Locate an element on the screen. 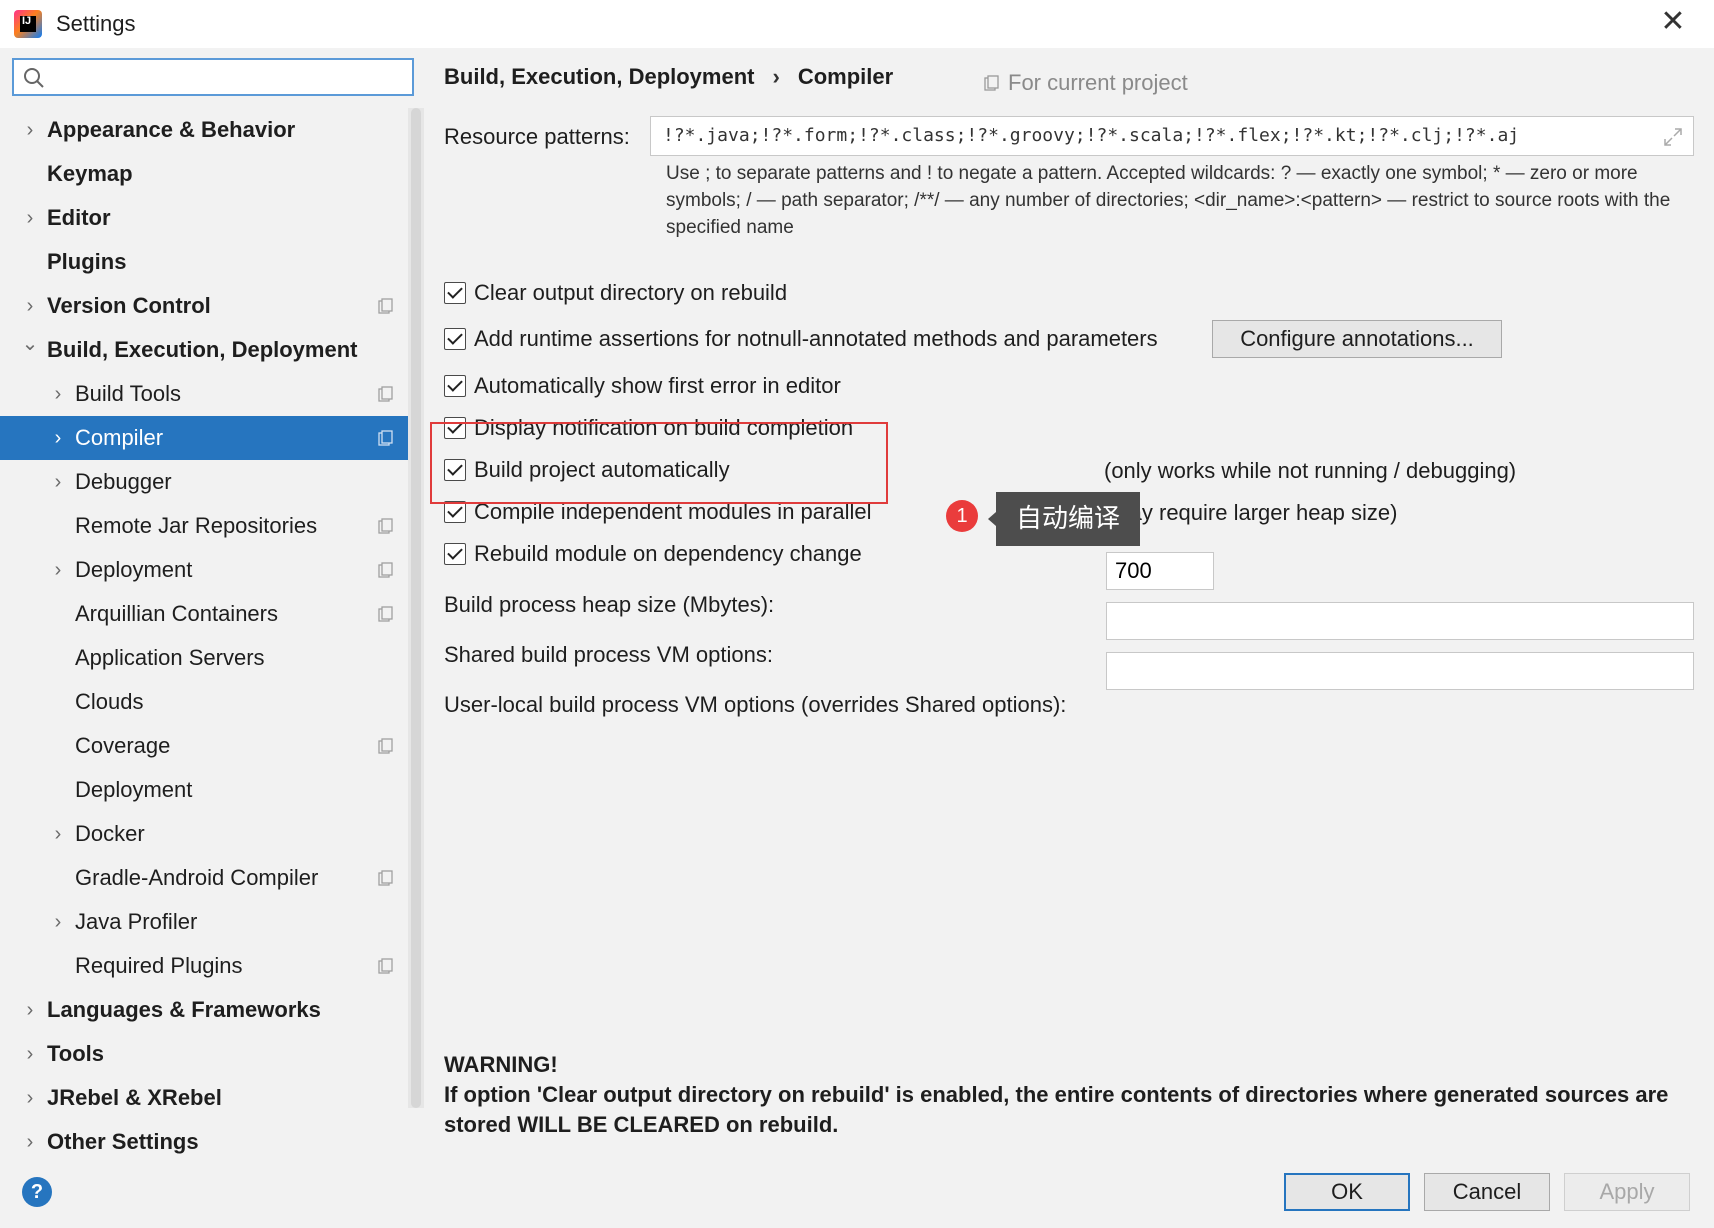 This screenshot has height=1228, width=1714. window-title: Settings is located at coordinates (96, 23).